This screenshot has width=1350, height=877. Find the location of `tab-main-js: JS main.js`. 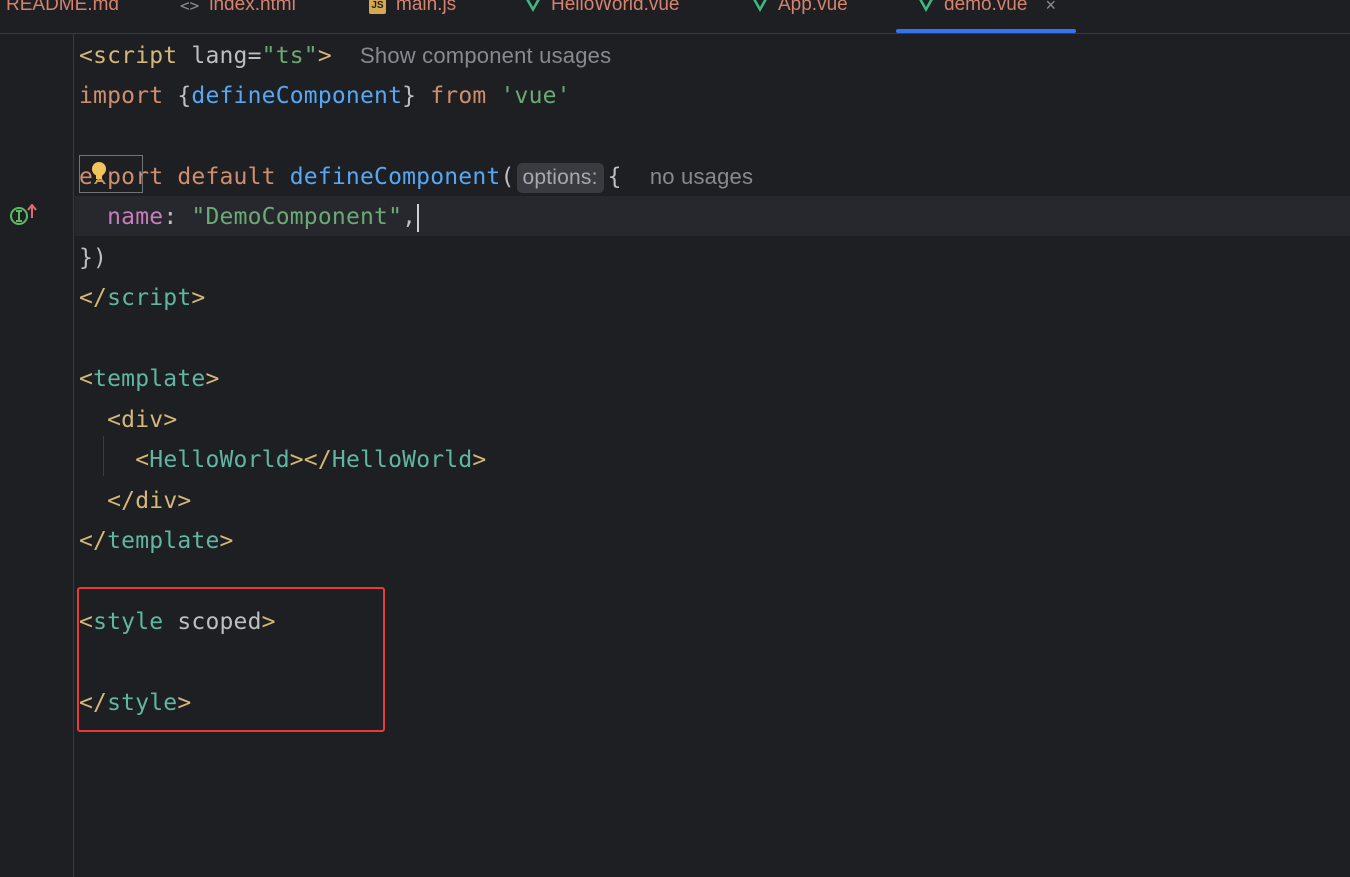

tab-main-js: JS main.js is located at coordinates (412, 11).